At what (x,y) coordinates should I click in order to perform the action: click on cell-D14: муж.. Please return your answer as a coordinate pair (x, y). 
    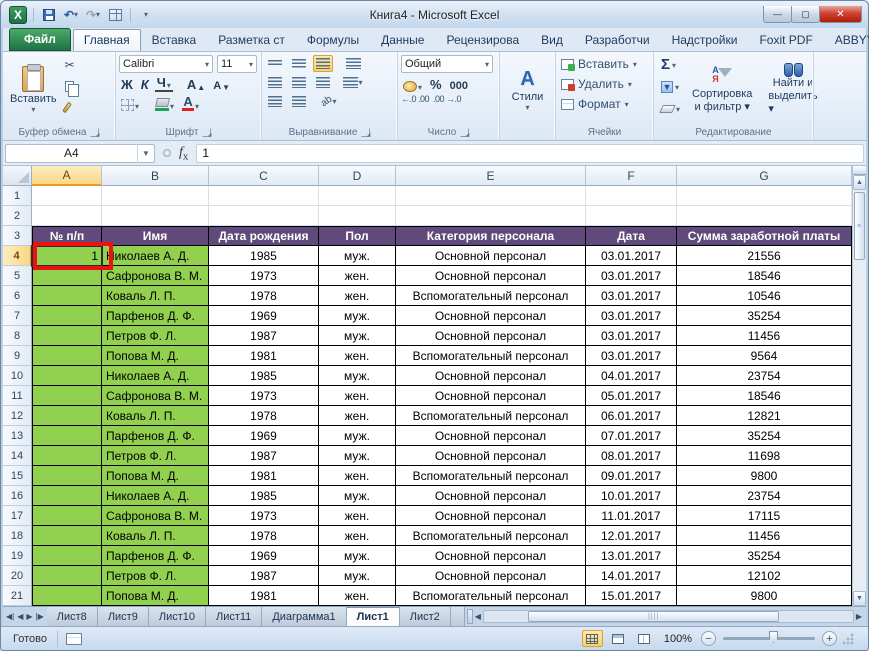
    Looking at the image, I should click on (357, 456).